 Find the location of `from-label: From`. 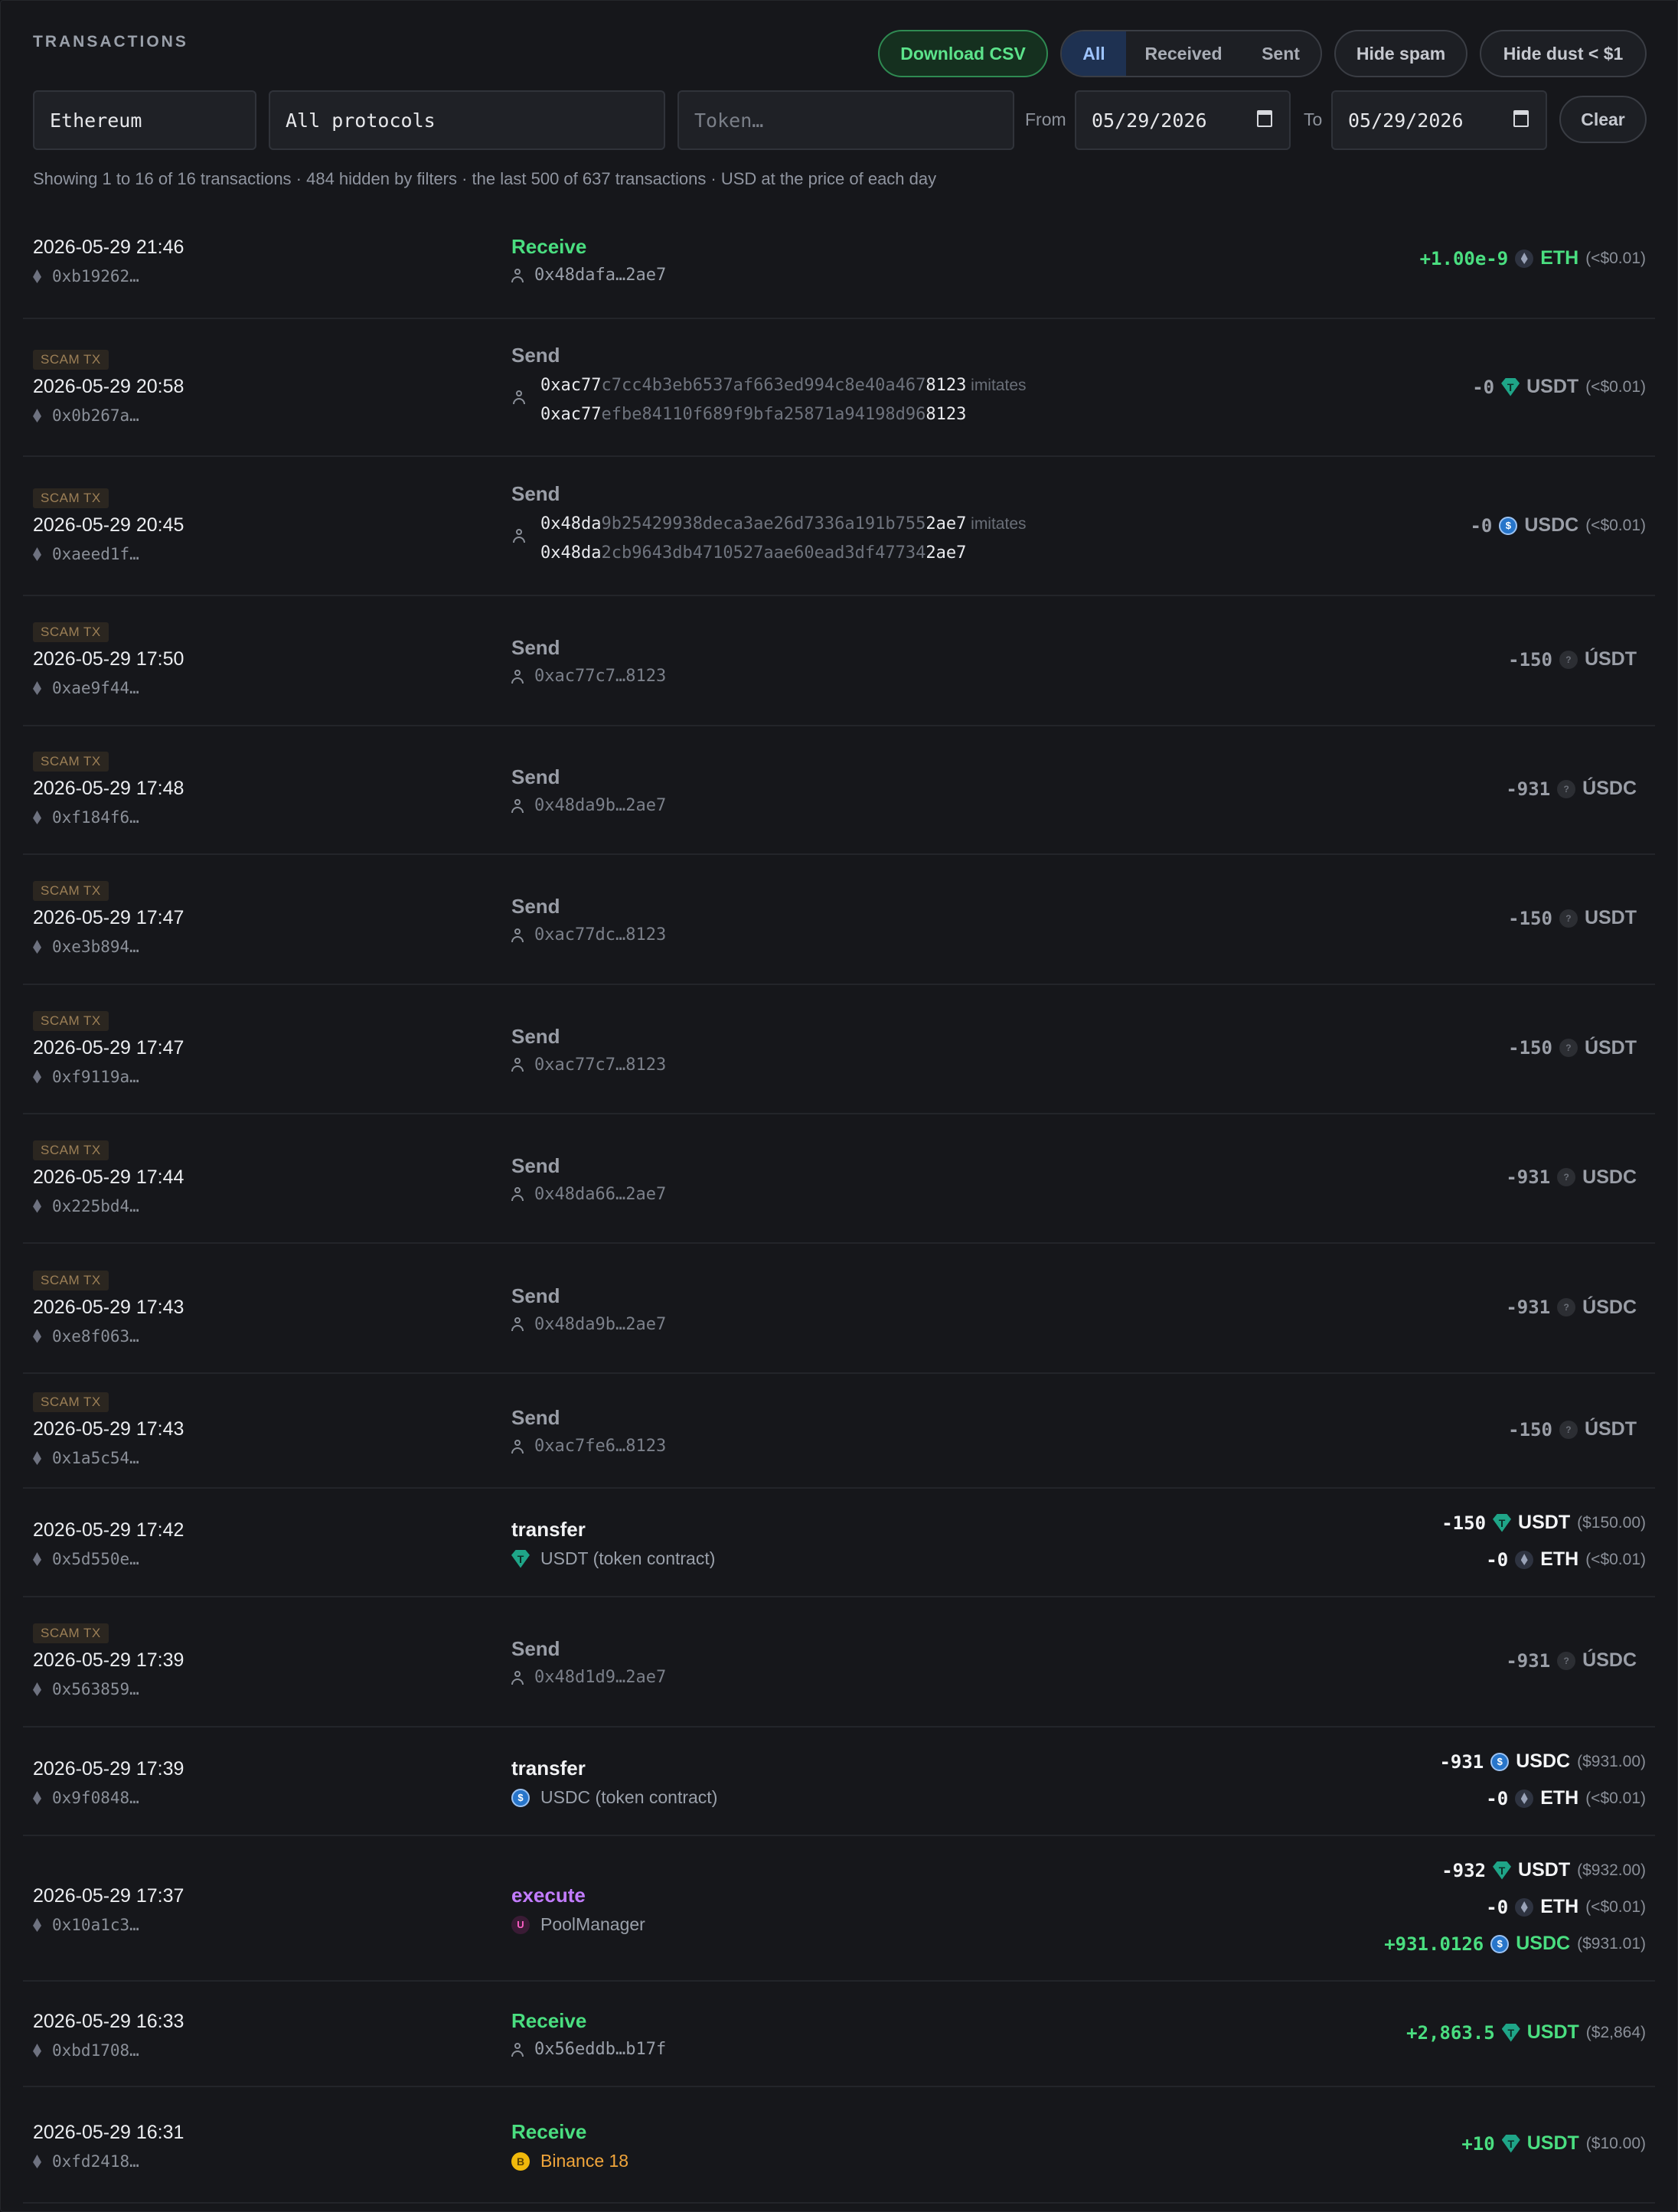

from-label: From is located at coordinates (1046, 119).